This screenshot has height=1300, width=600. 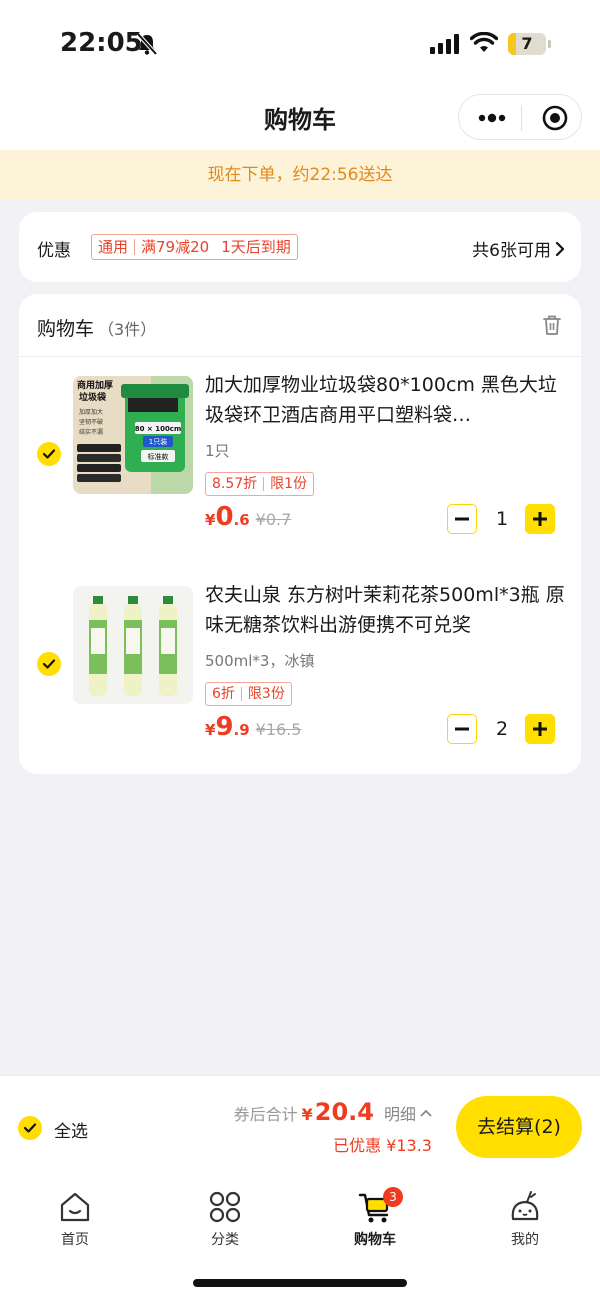 What do you see at coordinates (385, 610) in the screenshot?
I see `product-name: 农夫山泉 东方树叶茉莉花茶500ml*3瓶 原味无糖茶饮料出游便携不可兑奖` at bounding box center [385, 610].